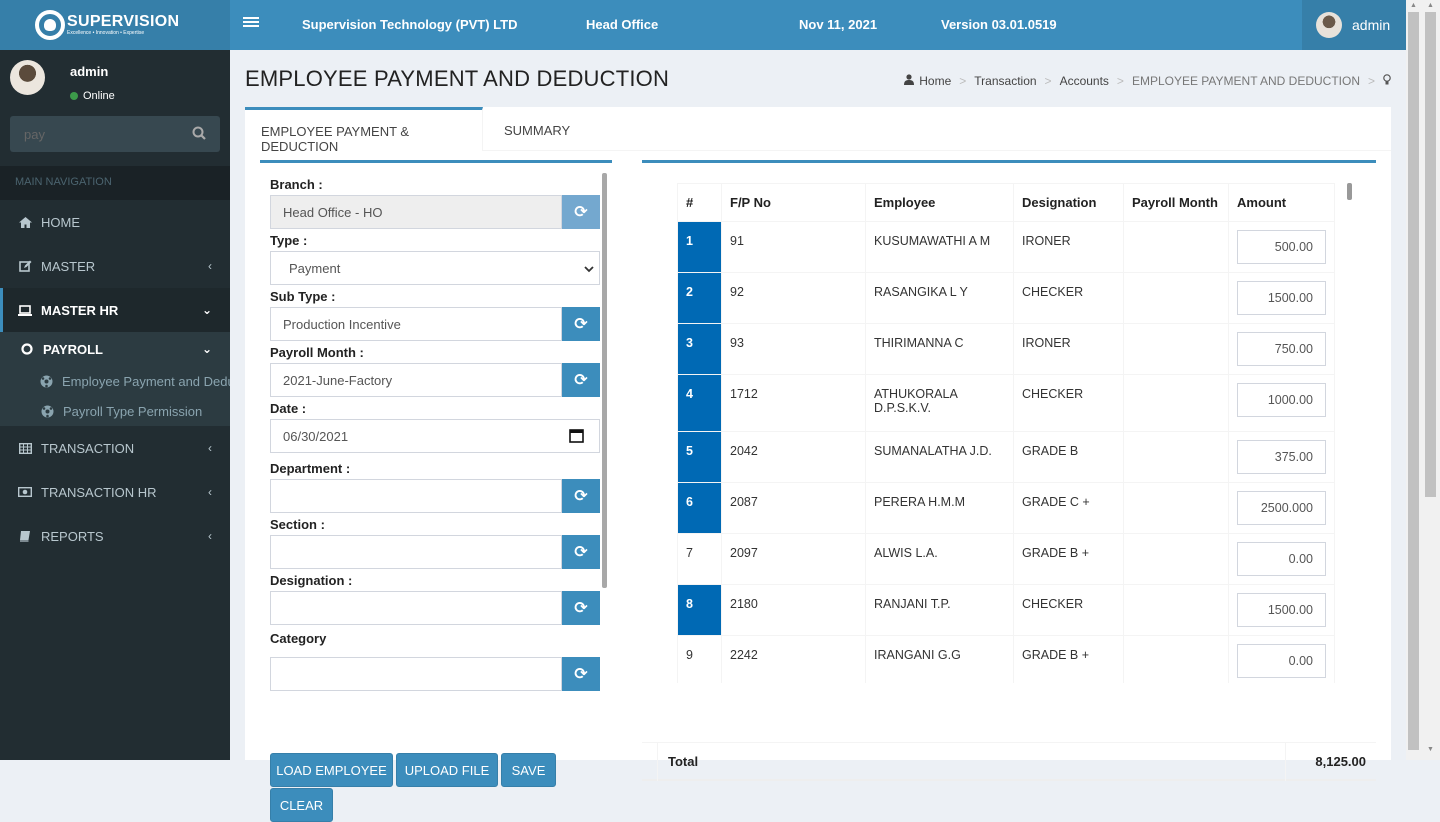 Image resolution: width=1440 pixels, height=822 pixels. What do you see at coordinates (939, 247) in the screenshot?
I see `employee-cell: KUSUMAWATHI A M` at bounding box center [939, 247].